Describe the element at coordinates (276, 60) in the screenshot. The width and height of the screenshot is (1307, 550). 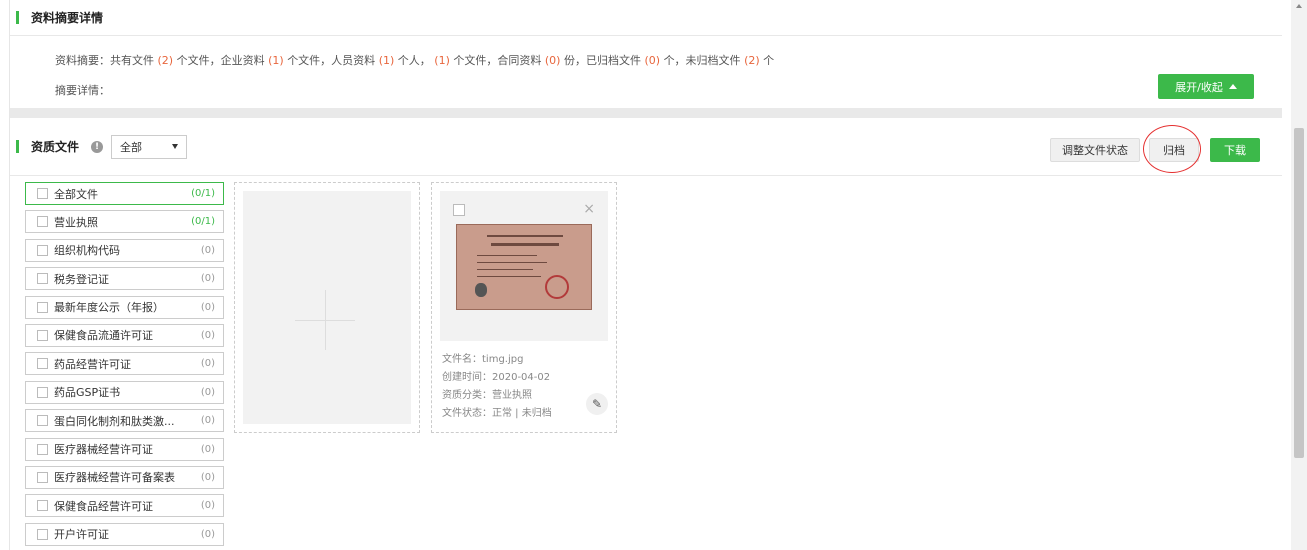
I see `company-files-count: (1)` at that location.